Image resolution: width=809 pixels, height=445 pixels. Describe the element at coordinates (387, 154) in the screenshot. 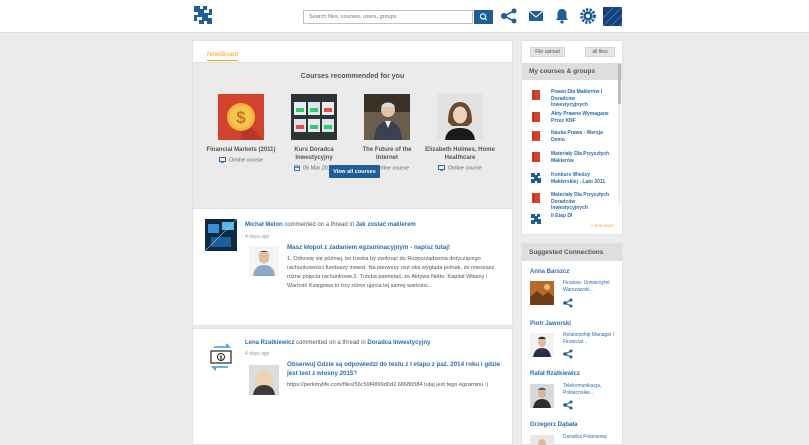

I see `course-title: The Future of the Internet` at that location.